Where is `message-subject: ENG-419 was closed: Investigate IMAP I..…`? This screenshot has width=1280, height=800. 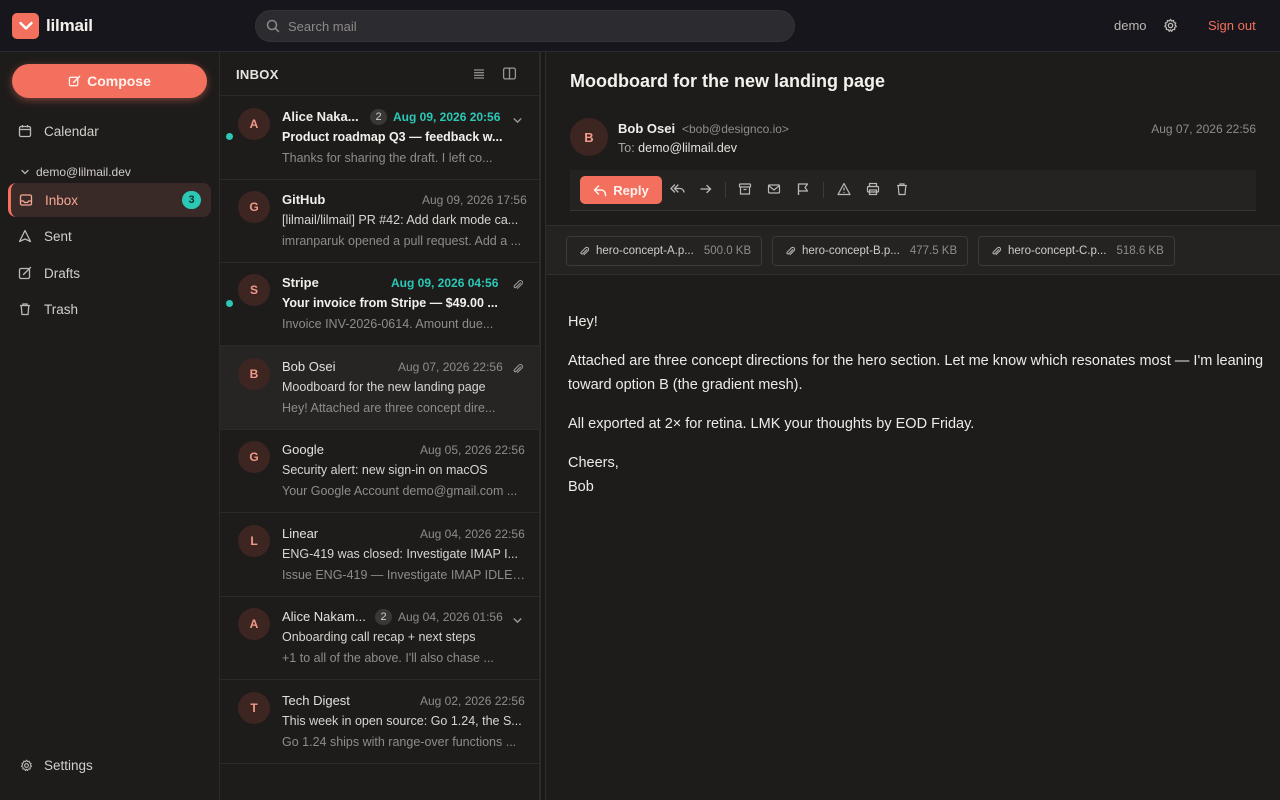
message-subject: ENG-419 was closed: Investigate IMAP I..… is located at coordinates (400, 554).